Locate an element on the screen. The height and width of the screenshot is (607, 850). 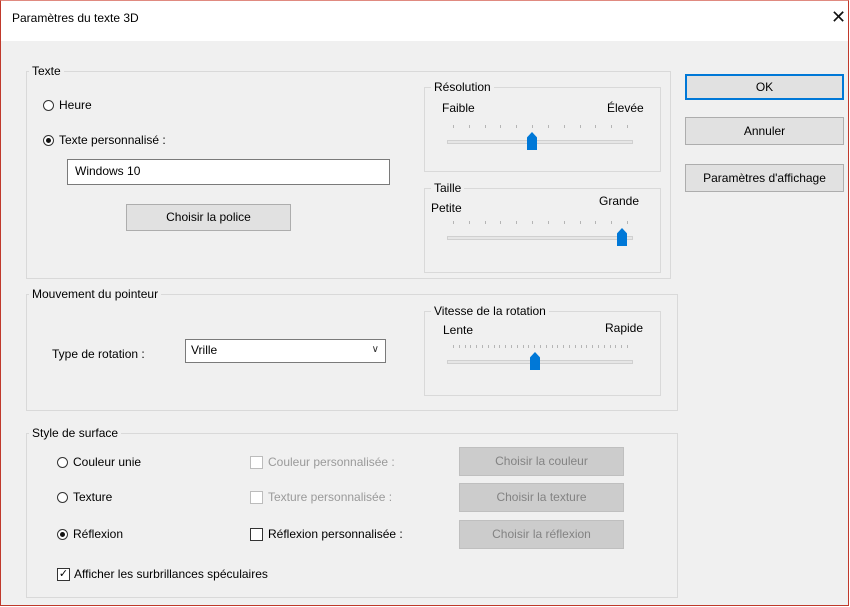
radio-solid-color is located at coordinates (62, 462).